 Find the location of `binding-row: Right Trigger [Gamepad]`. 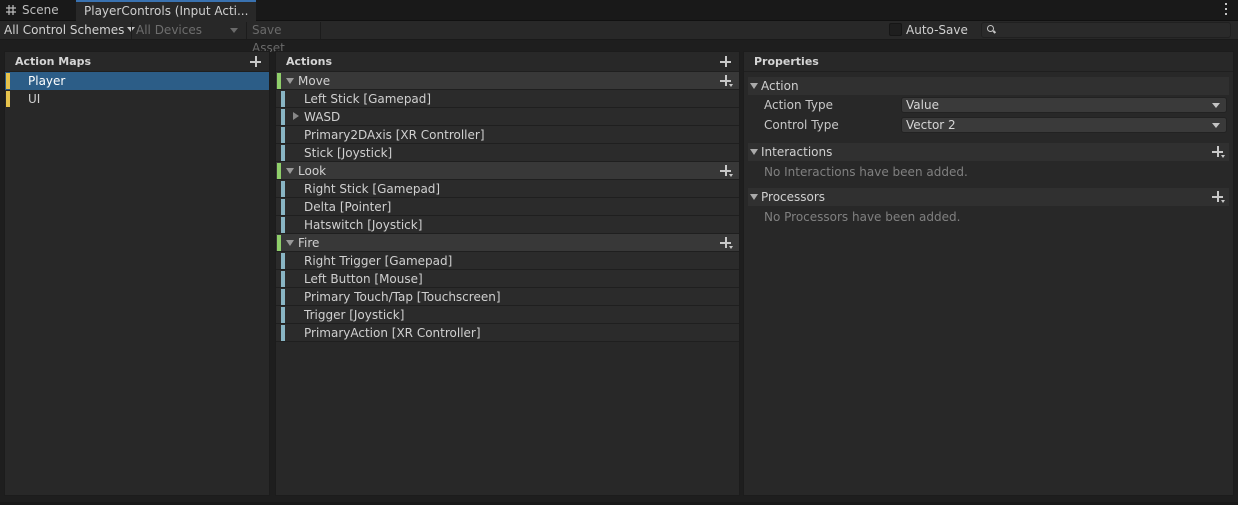

binding-row: Right Trigger [Gamepad] is located at coordinates (507, 261).